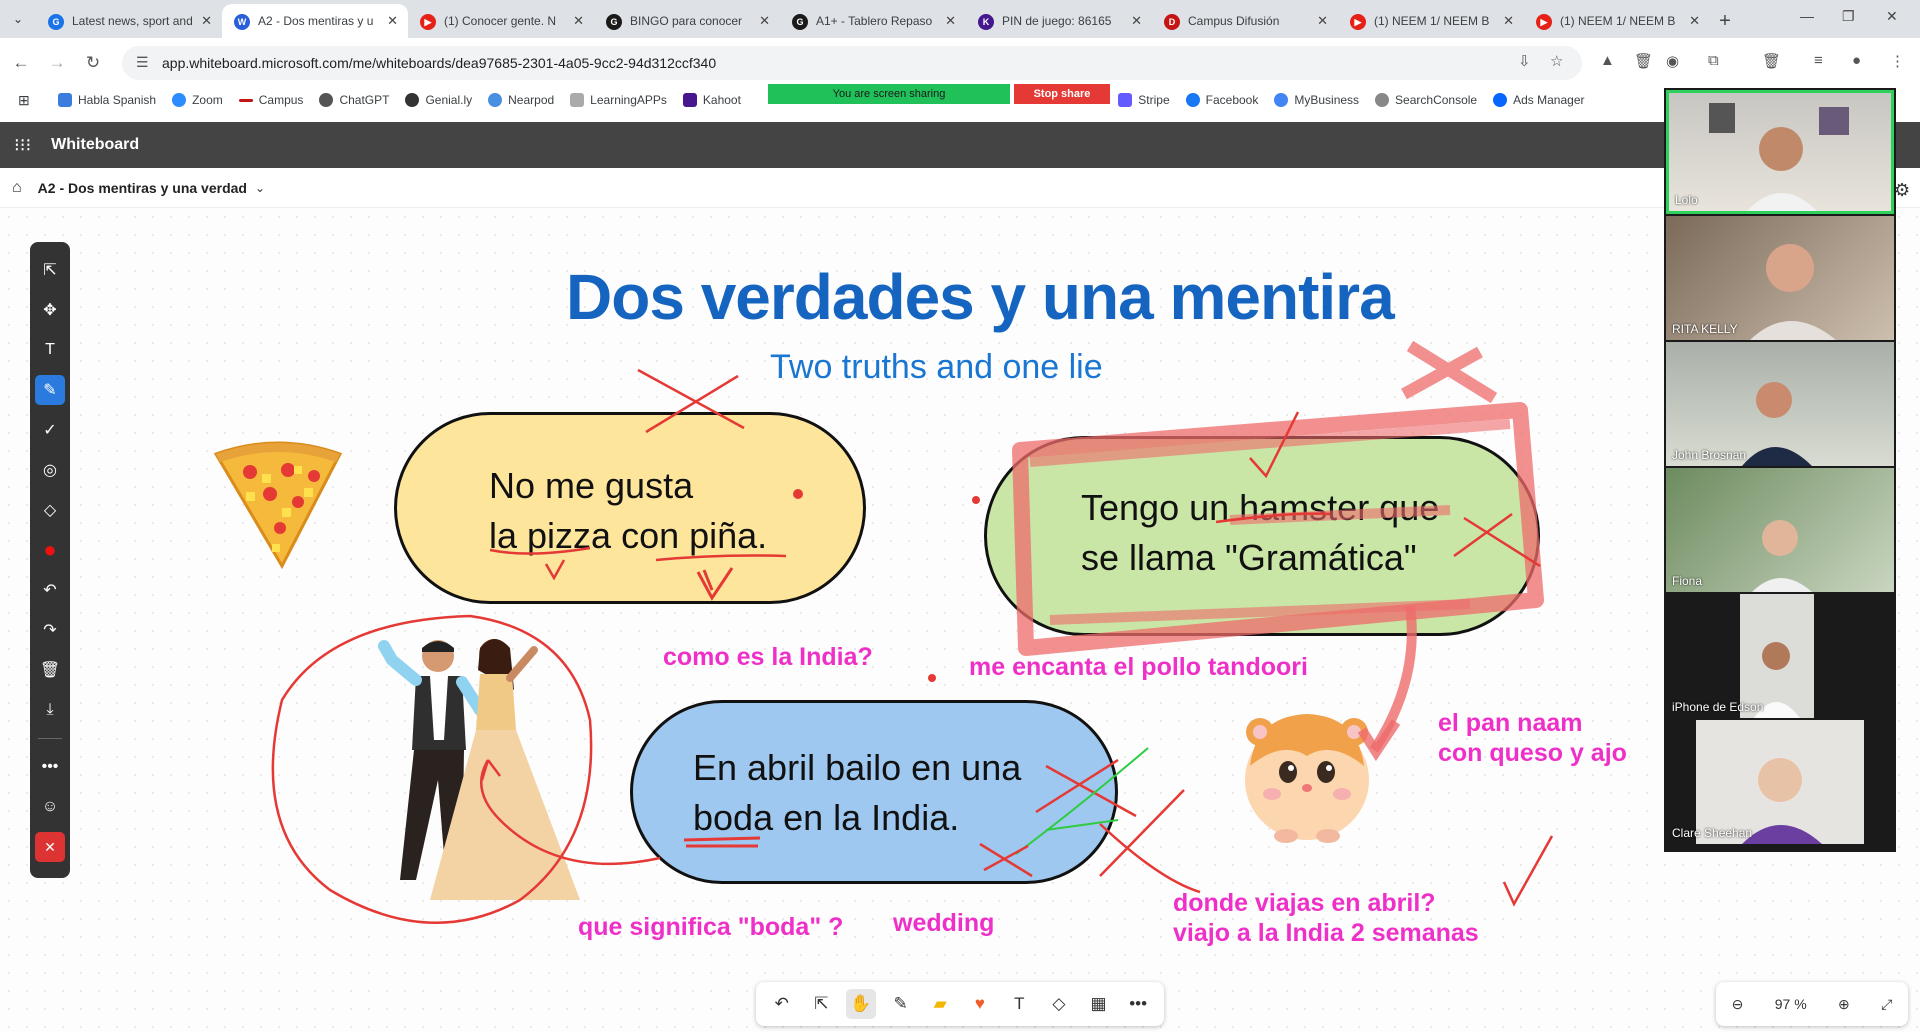 The height and width of the screenshot is (1032, 1920). What do you see at coordinates (354, 100) in the screenshot?
I see `bookmark-item: ChatGPT` at bounding box center [354, 100].